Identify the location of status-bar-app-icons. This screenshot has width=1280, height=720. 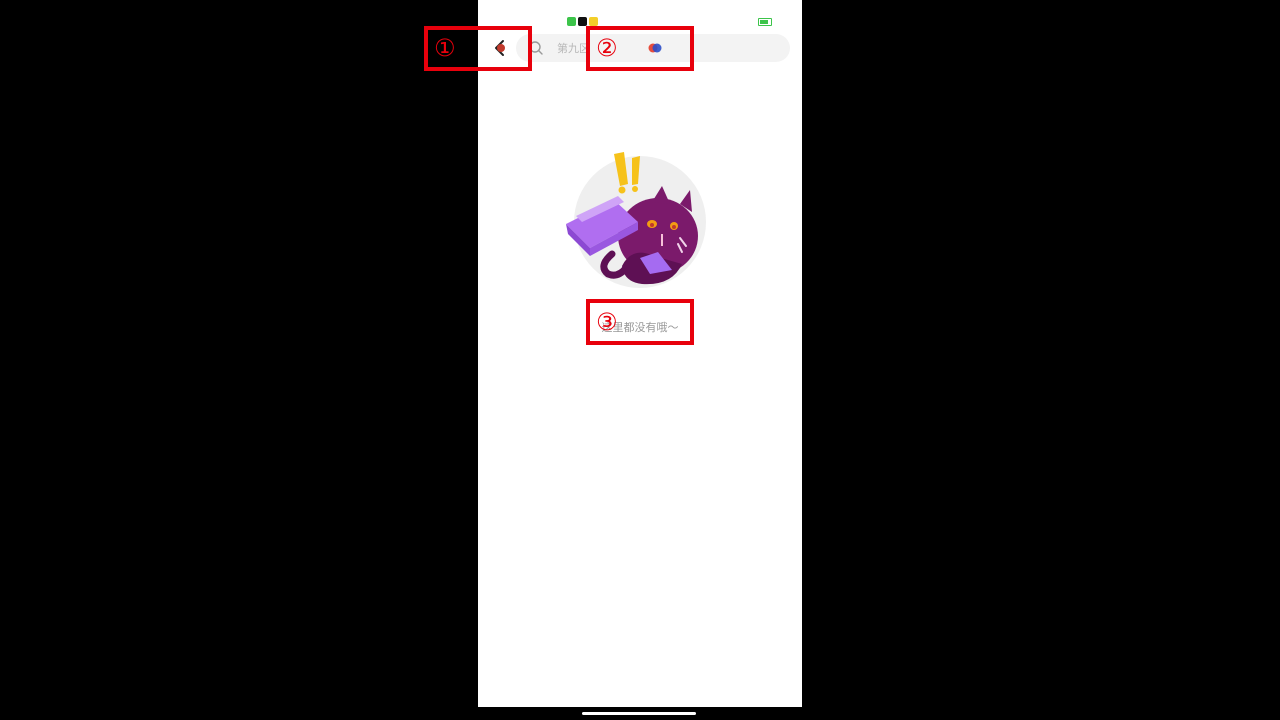
(582, 21).